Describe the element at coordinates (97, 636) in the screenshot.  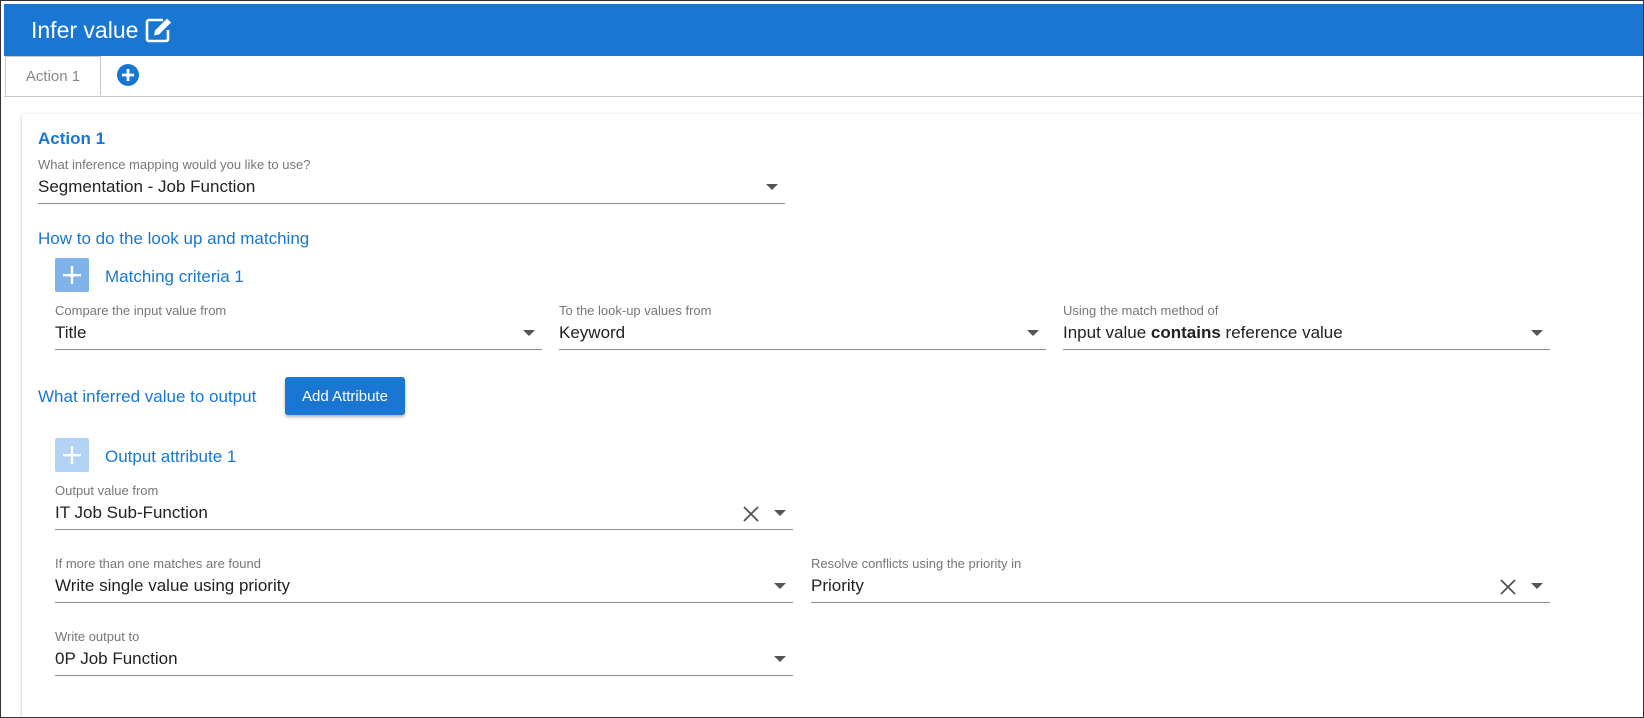
I see `write-output-label: Write output to` at that location.